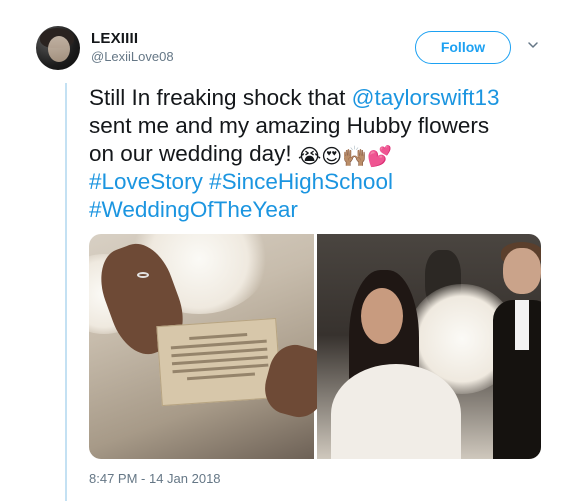 This screenshot has height=501, width=575. I want to click on hashtag-weddingoftheyear: #WeddingOfTheYear, so click(193, 209).